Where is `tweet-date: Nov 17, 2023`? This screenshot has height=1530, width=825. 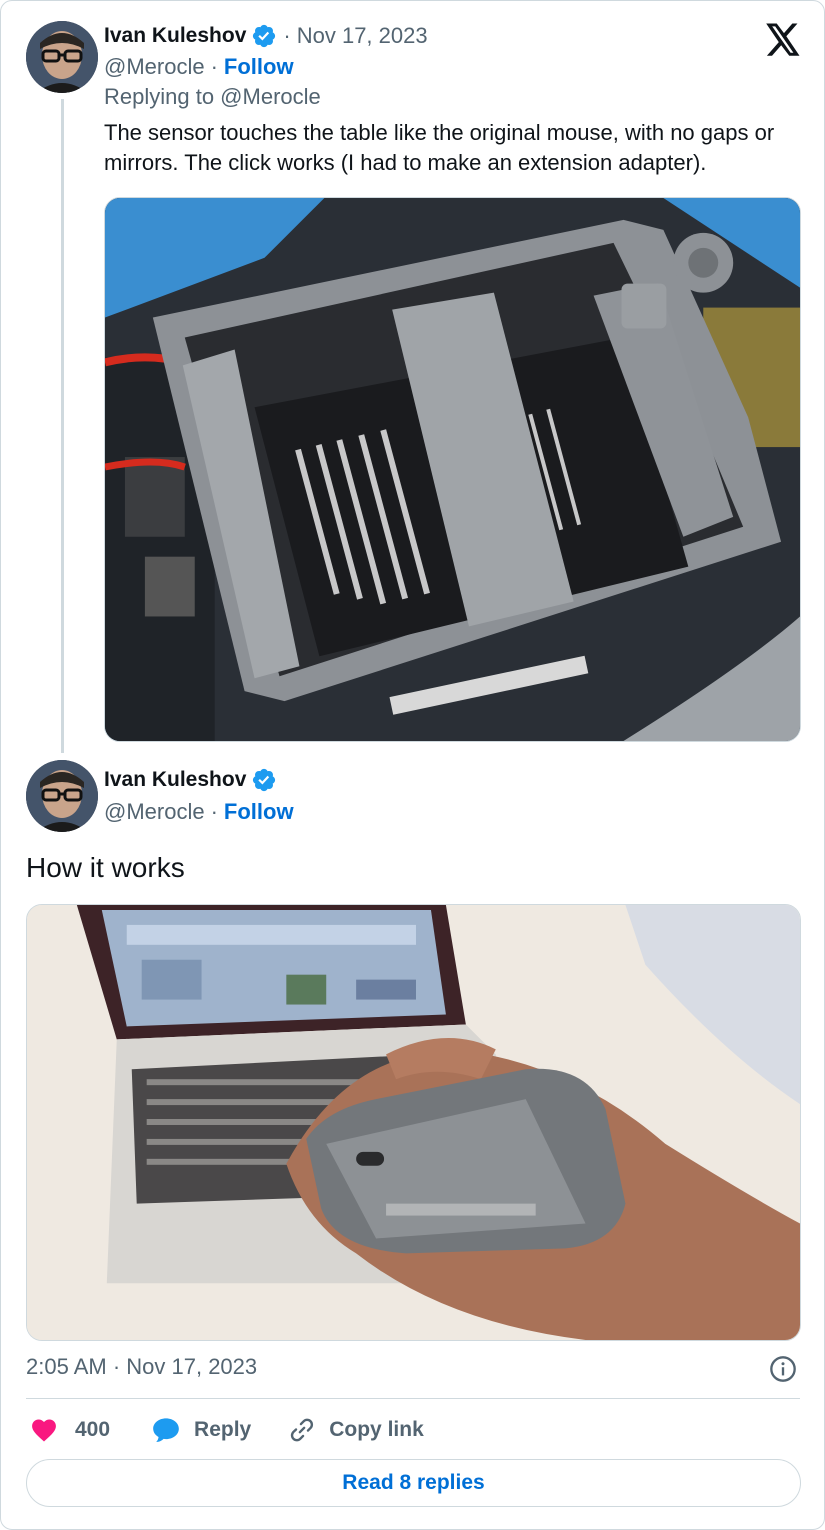
tweet-date: Nov 17, 2023 is located at coordinates (362, 36).